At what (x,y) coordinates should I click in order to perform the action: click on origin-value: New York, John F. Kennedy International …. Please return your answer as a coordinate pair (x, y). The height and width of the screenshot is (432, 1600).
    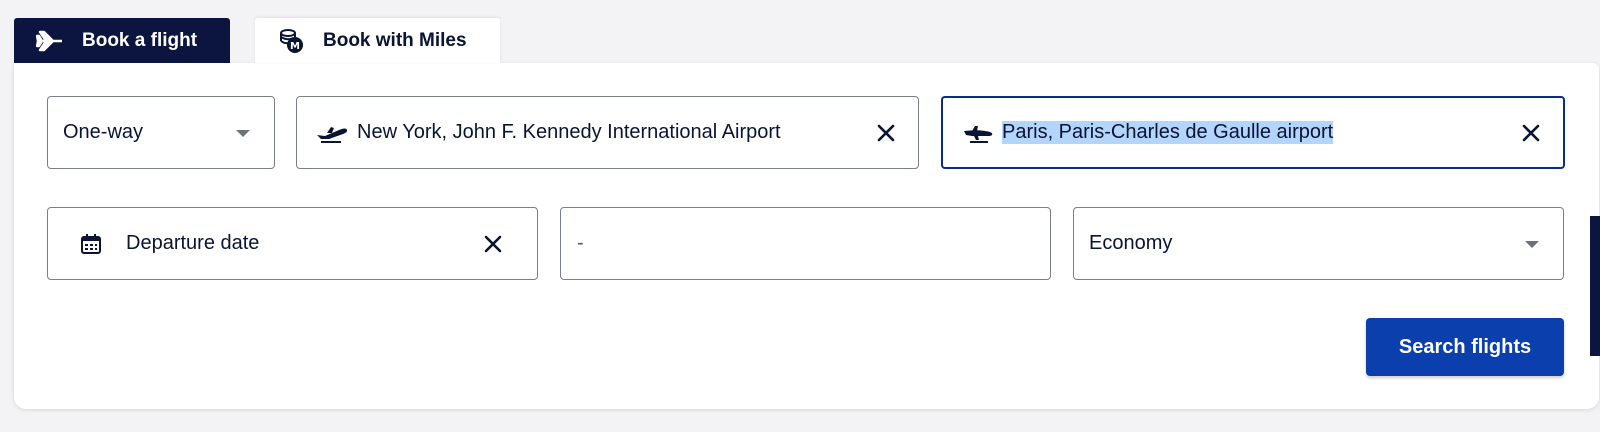
    Looking at the image, I should click on (569, 132).